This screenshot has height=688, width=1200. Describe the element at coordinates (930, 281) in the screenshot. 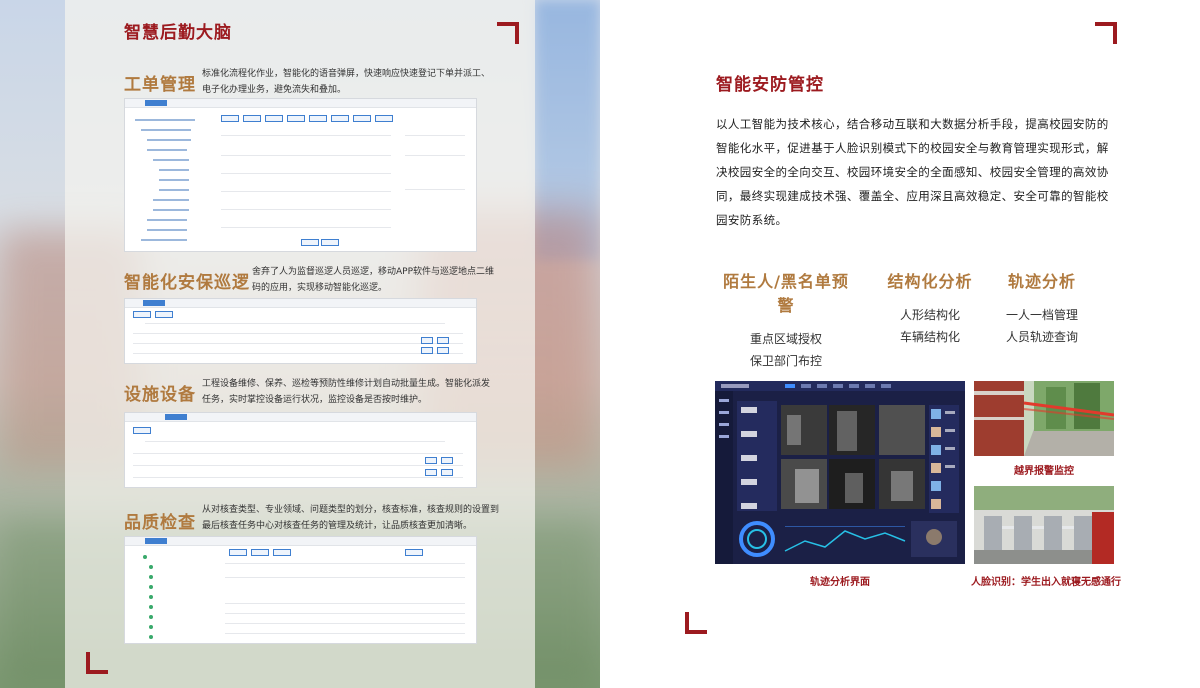

I see `feature-title: 结构化分析` at that location.